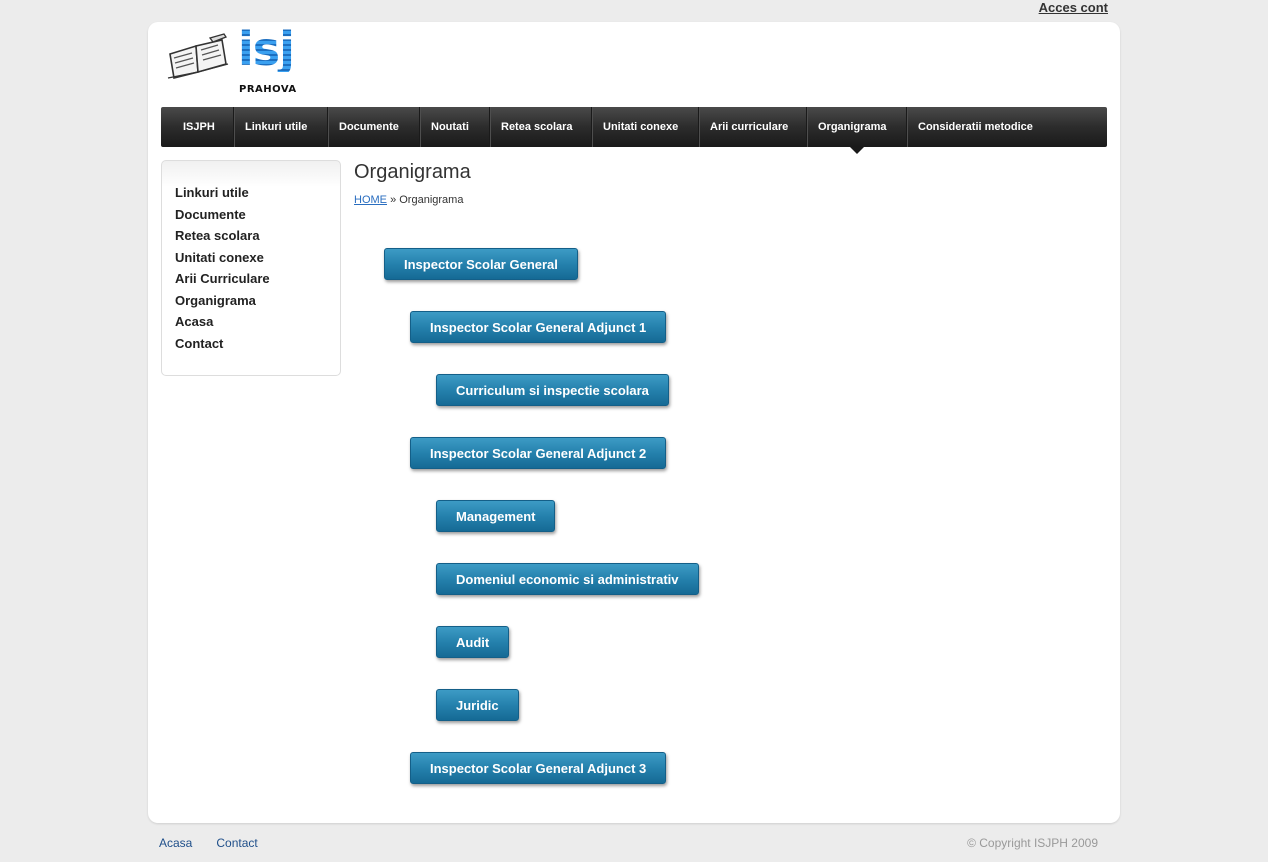 This screenshot has width=1268, height=862. What do you see at coordinates (473, 642) in the screenshot?
I see `org-button-audit: Audit` at bounding box center [473, 642].